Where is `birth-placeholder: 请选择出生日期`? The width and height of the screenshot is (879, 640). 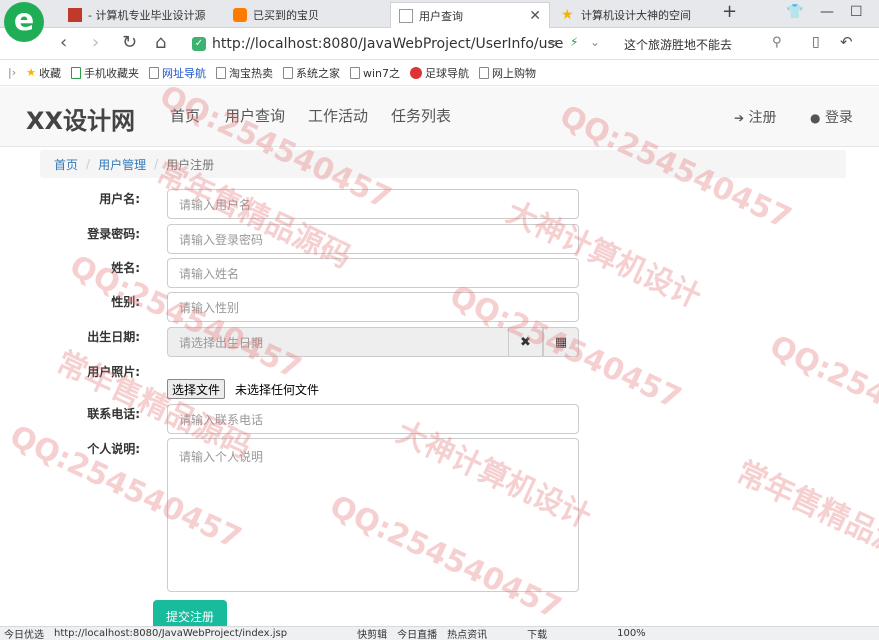 birth-placeholder: 请选择出生日期 is located at coordinates (221, 342).